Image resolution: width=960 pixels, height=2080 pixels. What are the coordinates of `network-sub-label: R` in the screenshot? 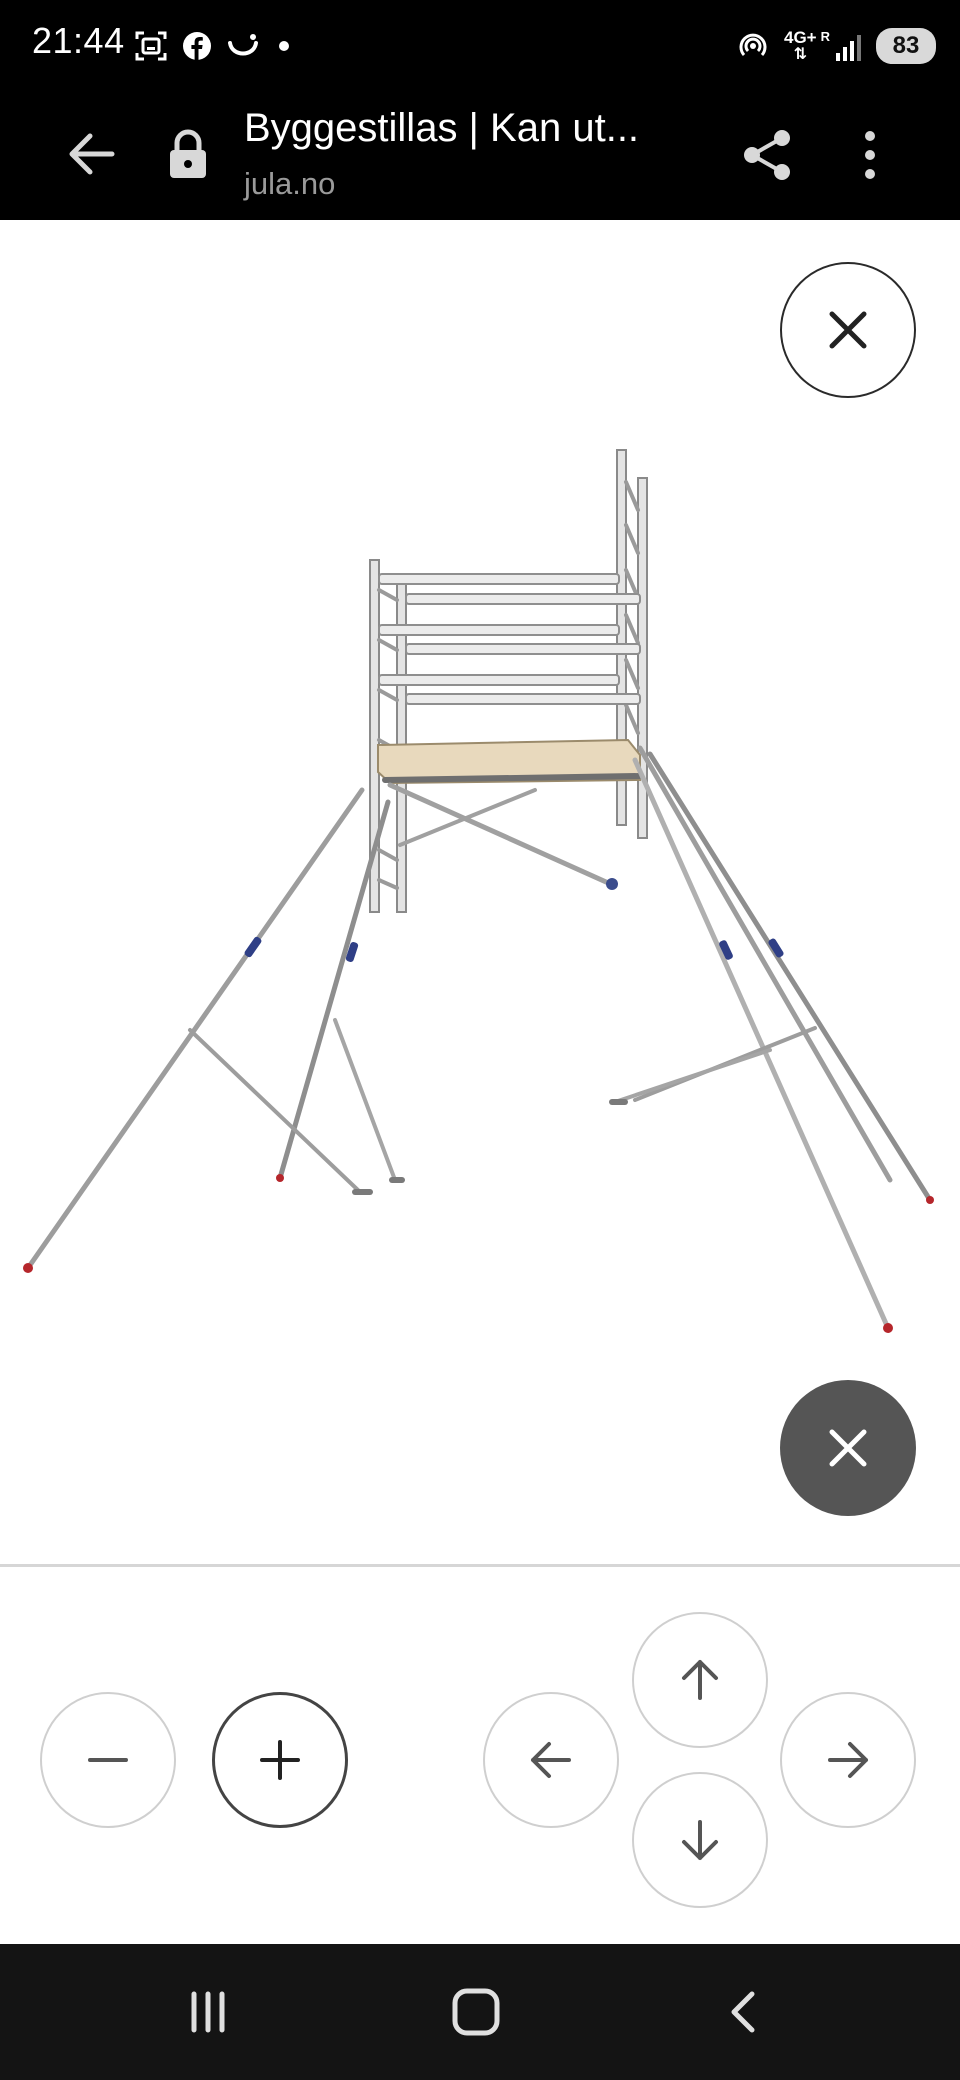 It's located at (825, 36).